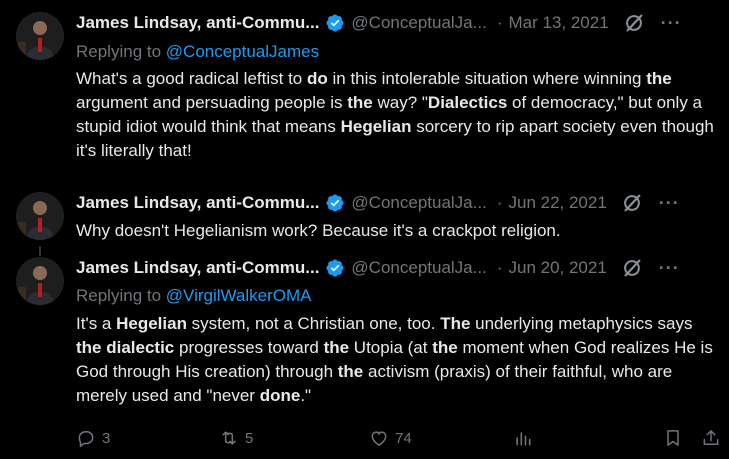 This screenshot has height=459, width=729. What do you see at coordinates (96, 323) in the screenshot?
I see `text-segment: It's a` at bounding box center [96, 323].